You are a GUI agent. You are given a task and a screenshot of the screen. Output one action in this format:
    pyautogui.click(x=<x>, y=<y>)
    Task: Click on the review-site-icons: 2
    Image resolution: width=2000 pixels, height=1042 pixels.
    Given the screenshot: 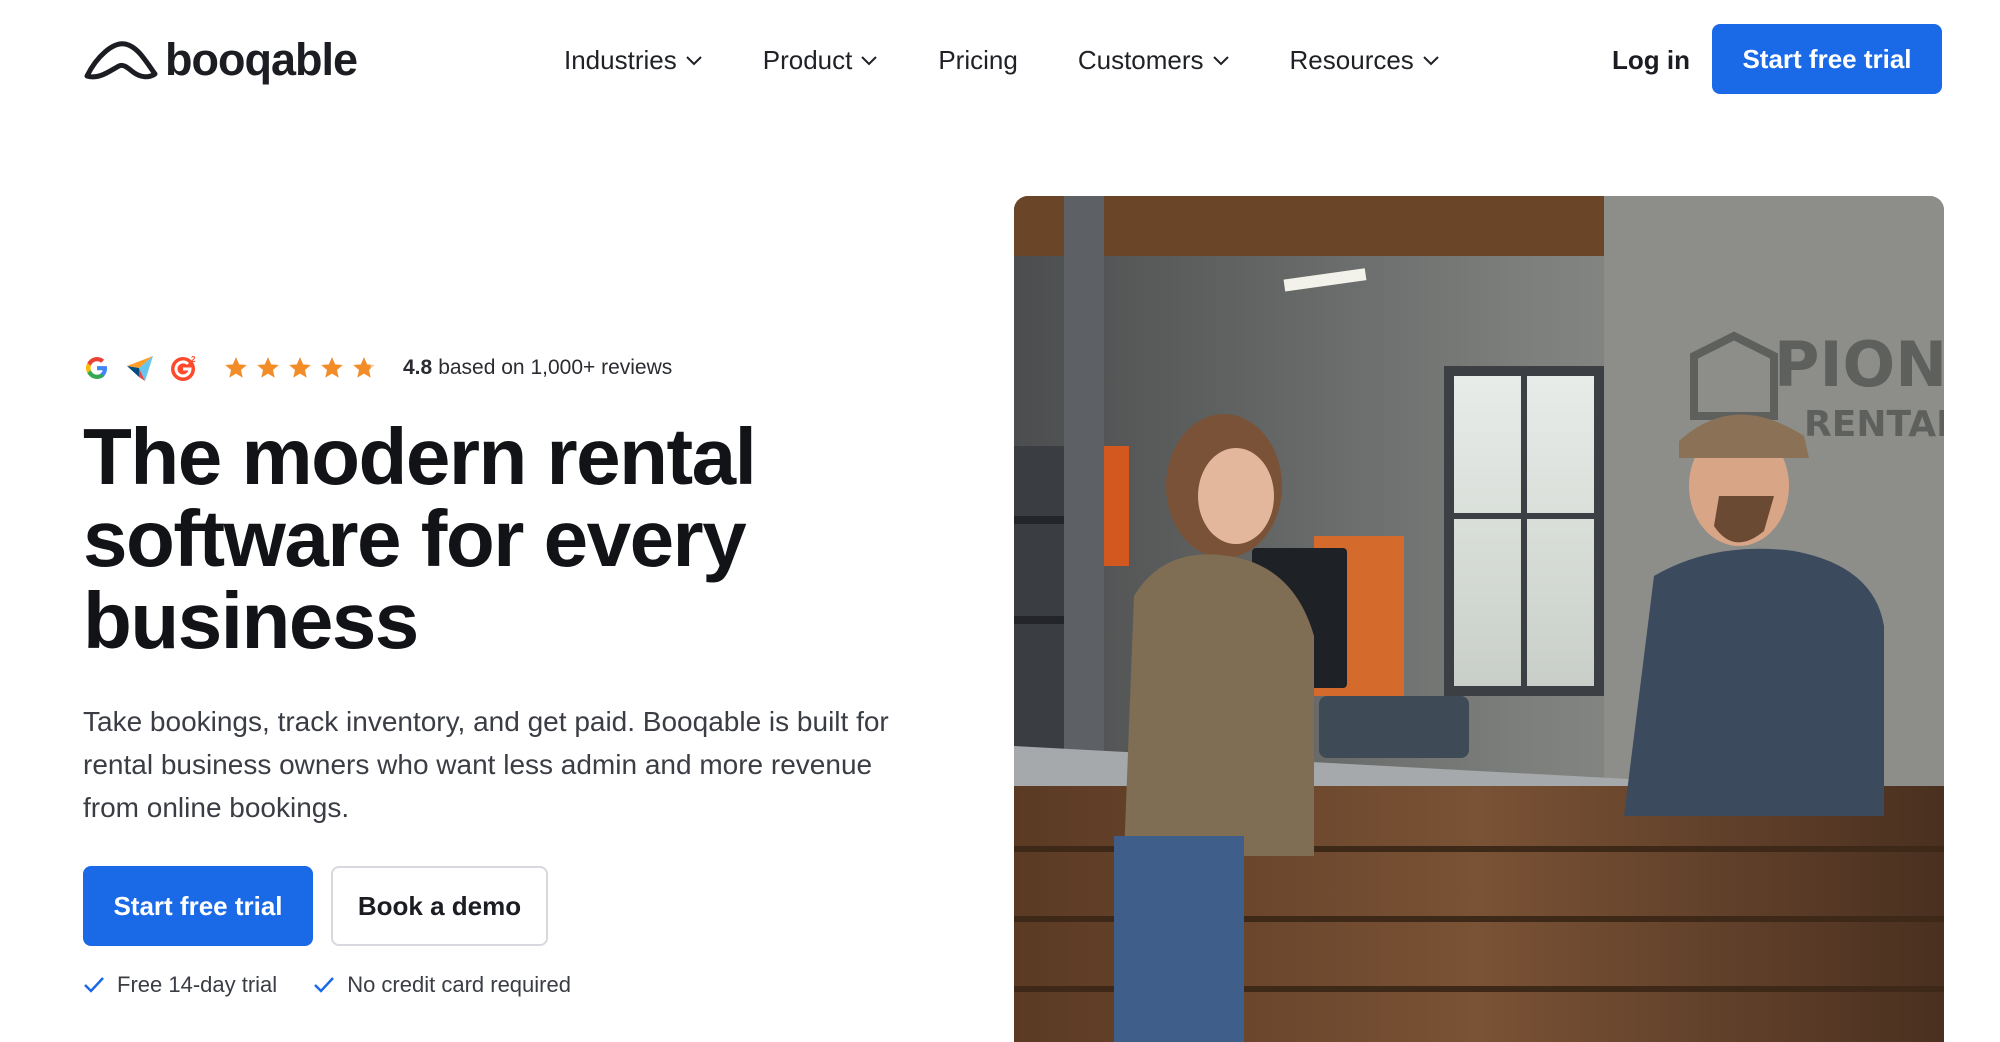 What is the action you would take?
    pyautogui.click(x=141, y=368)
    